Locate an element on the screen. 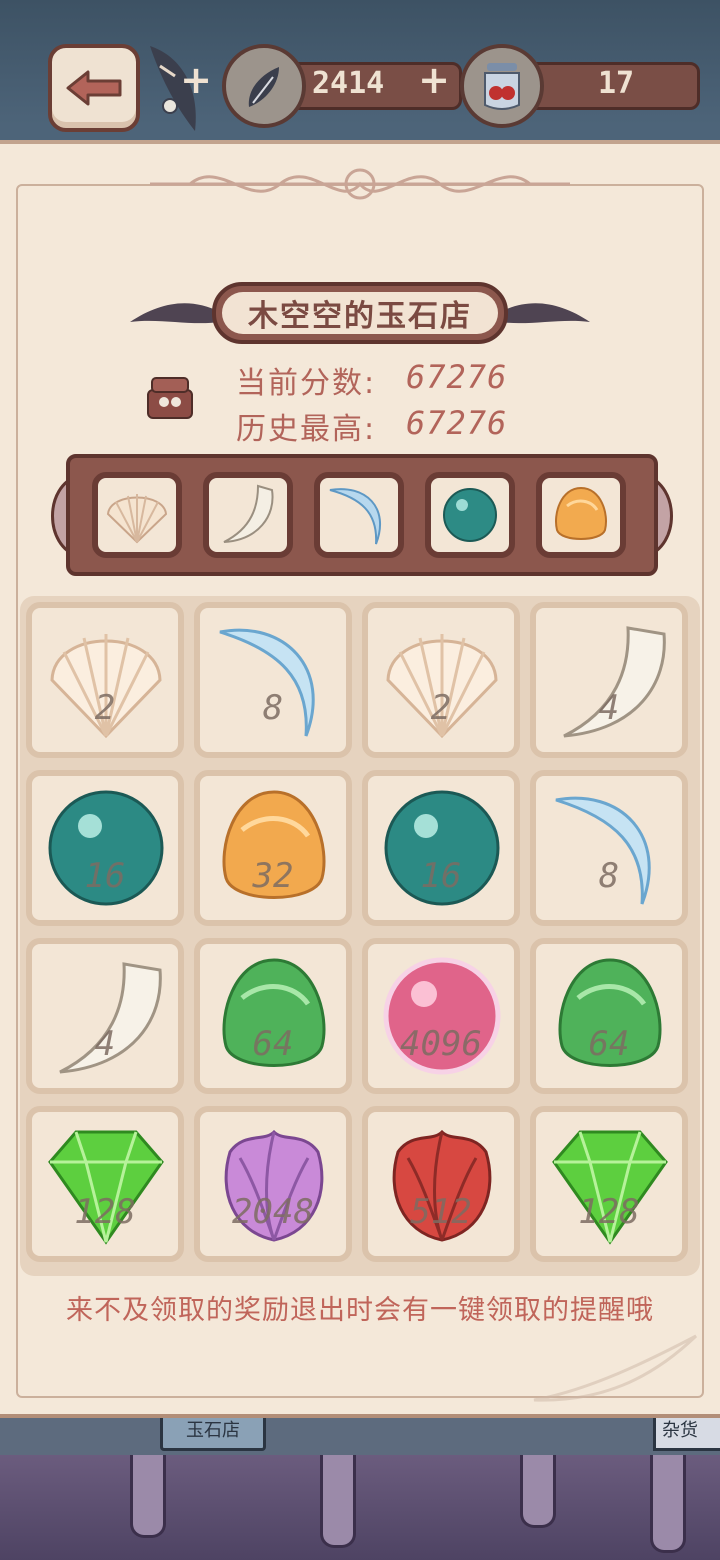 The height and width of the screenshot is (1560, 720). target-slot-amber-gem is located at coordinates (581, 515).